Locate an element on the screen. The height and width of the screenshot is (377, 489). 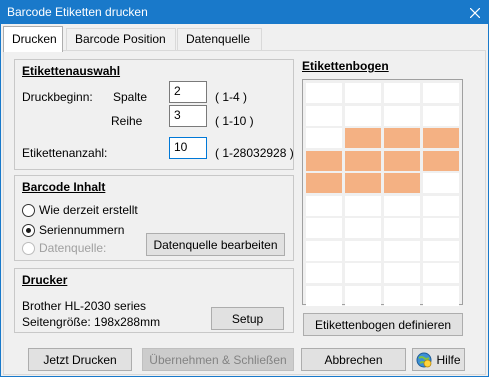
setup-button: Setup is located at coordinates (247, 318).